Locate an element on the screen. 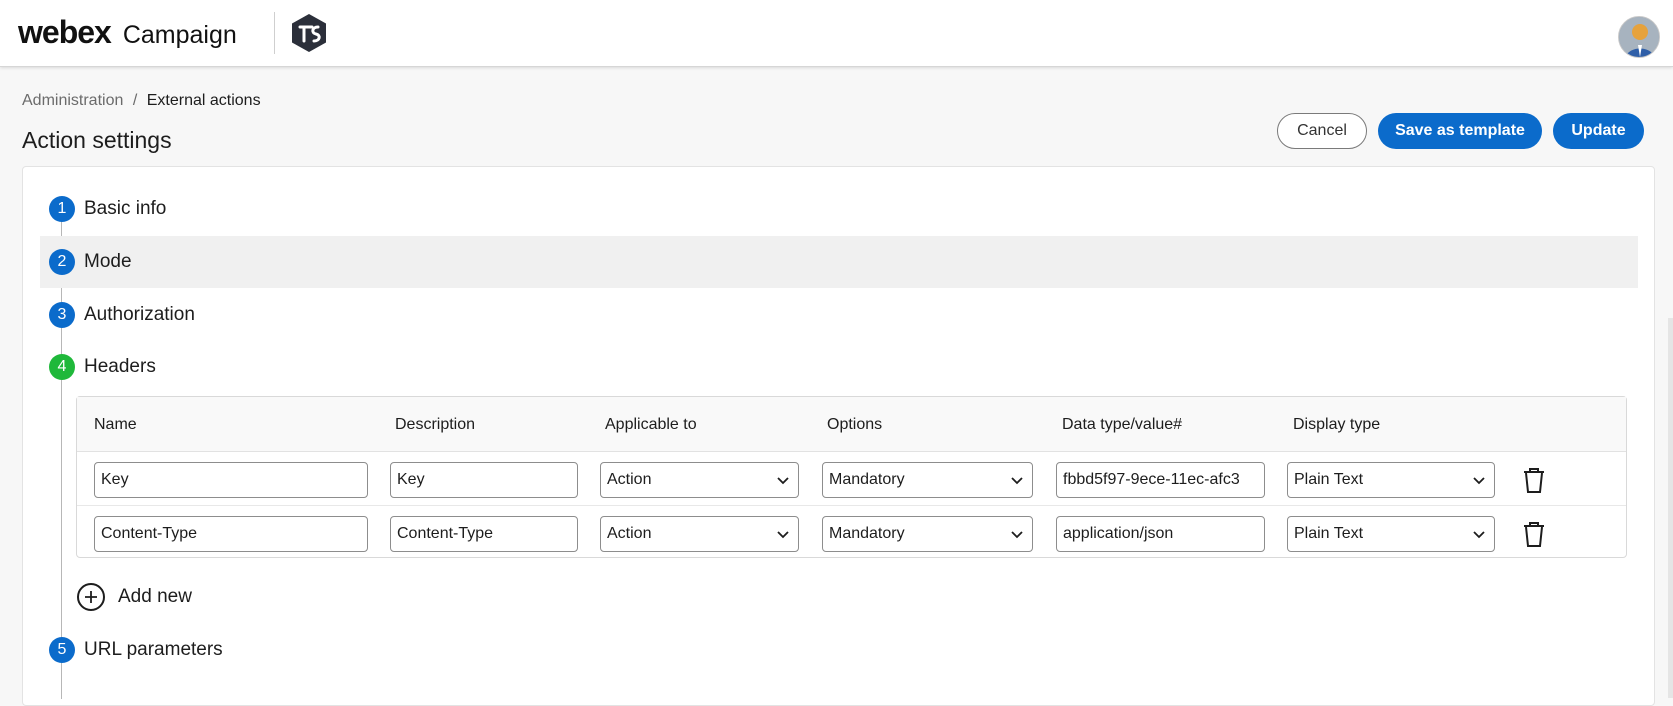 The image size is (1673, 706). page-title: Action settings is located at coordinates (97, 140).